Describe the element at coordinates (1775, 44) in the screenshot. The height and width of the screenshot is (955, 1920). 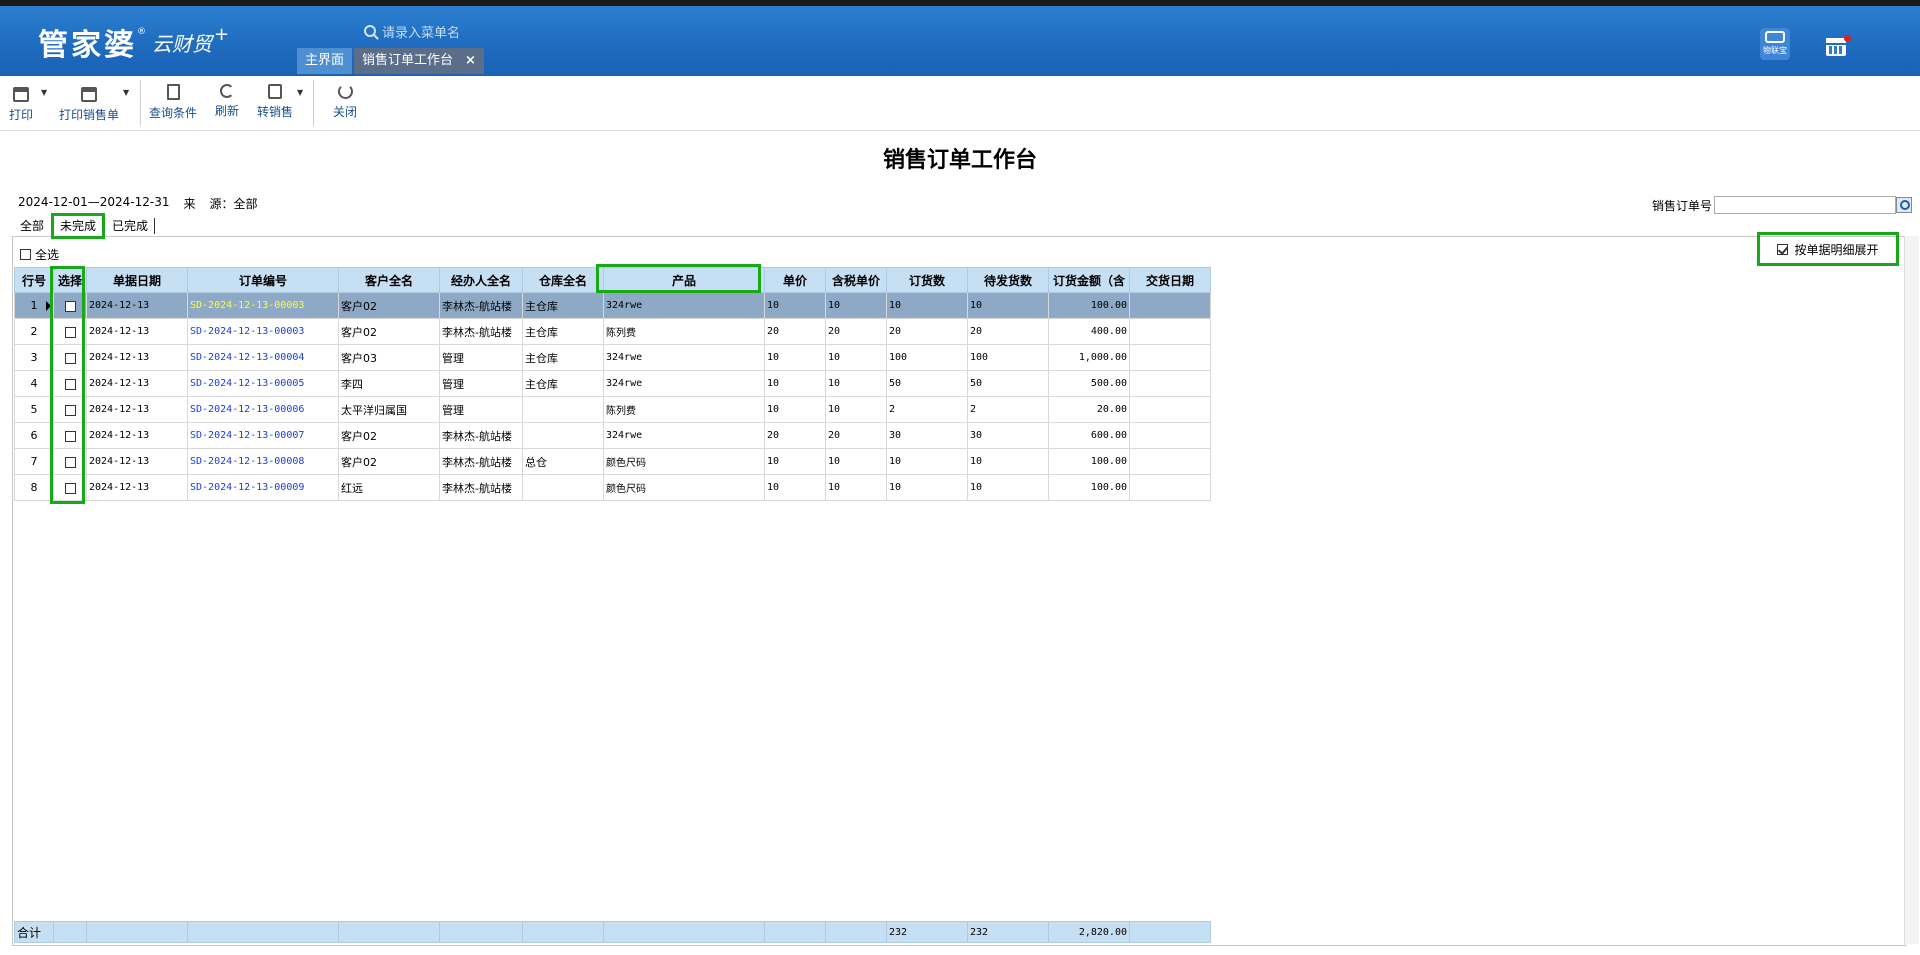
I see `iot-icon: 物联宝` at that location.